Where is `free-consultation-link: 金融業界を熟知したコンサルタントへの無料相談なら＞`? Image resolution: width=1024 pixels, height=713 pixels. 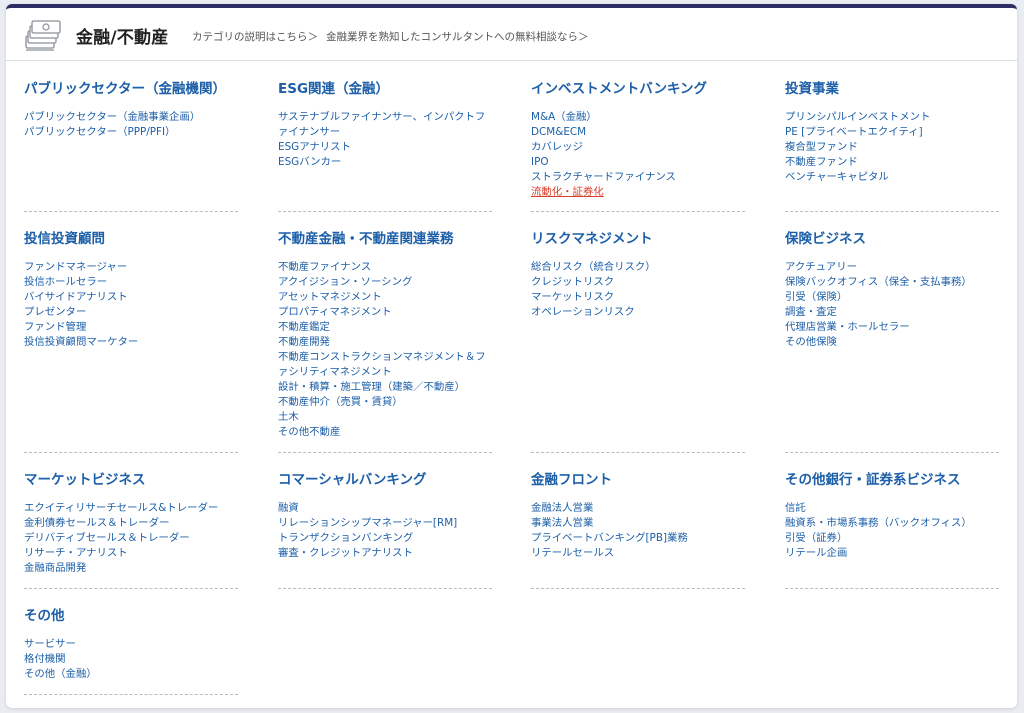 free-consultation-link: 金融業界を熟知したコンサルタントへの無料相談なら＞ is located at coordinates (457, 36).